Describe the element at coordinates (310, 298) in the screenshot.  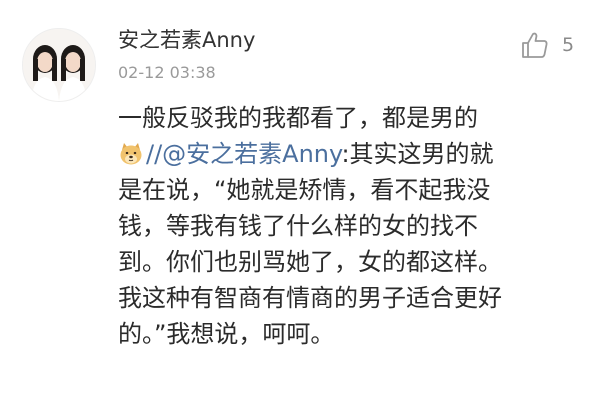
I see `comment-line-6: 我这种有智商有情商的男子适合更好` at that location.